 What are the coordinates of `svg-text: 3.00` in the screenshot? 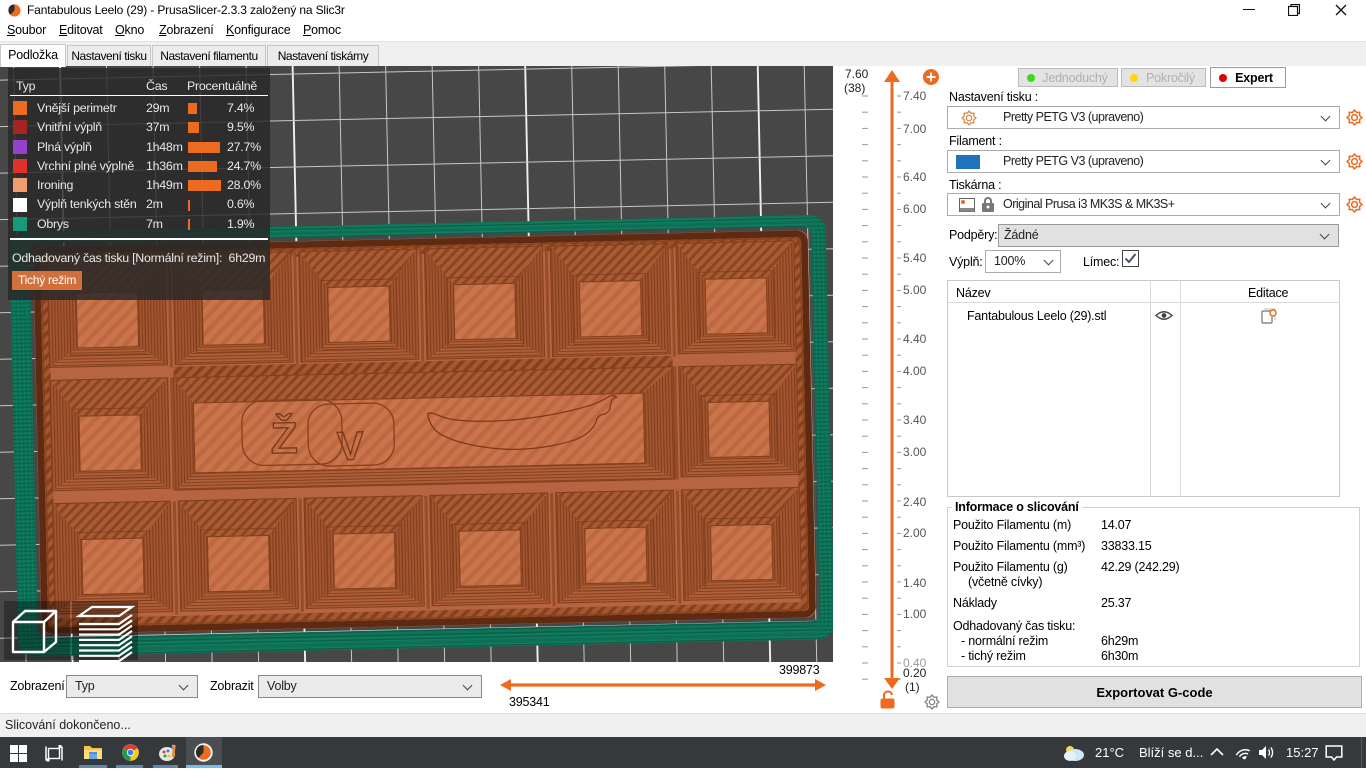 It's located at (915, 452).